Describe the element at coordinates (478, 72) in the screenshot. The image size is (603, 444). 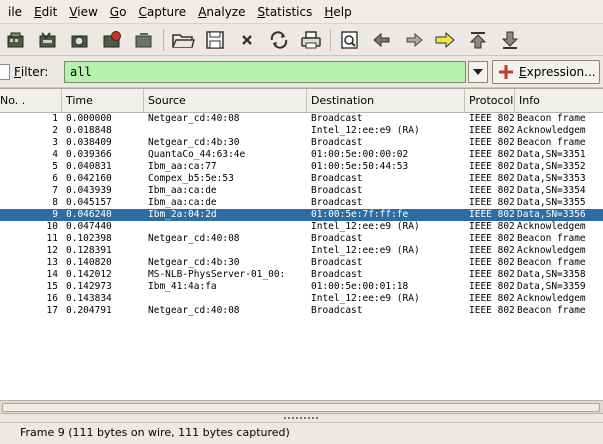
I see `filter-dropdown-button` at that location.